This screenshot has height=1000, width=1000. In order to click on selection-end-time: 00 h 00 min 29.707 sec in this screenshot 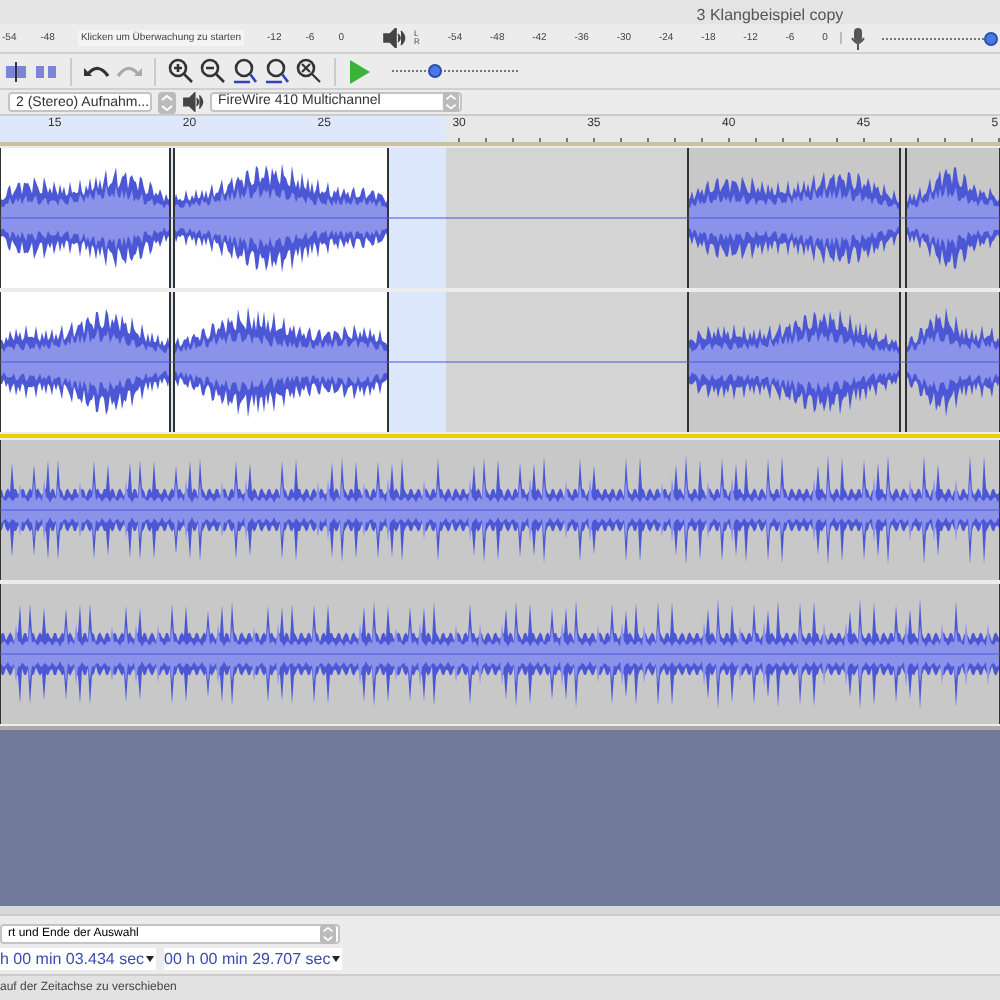, I will do `click(253, 959)`.